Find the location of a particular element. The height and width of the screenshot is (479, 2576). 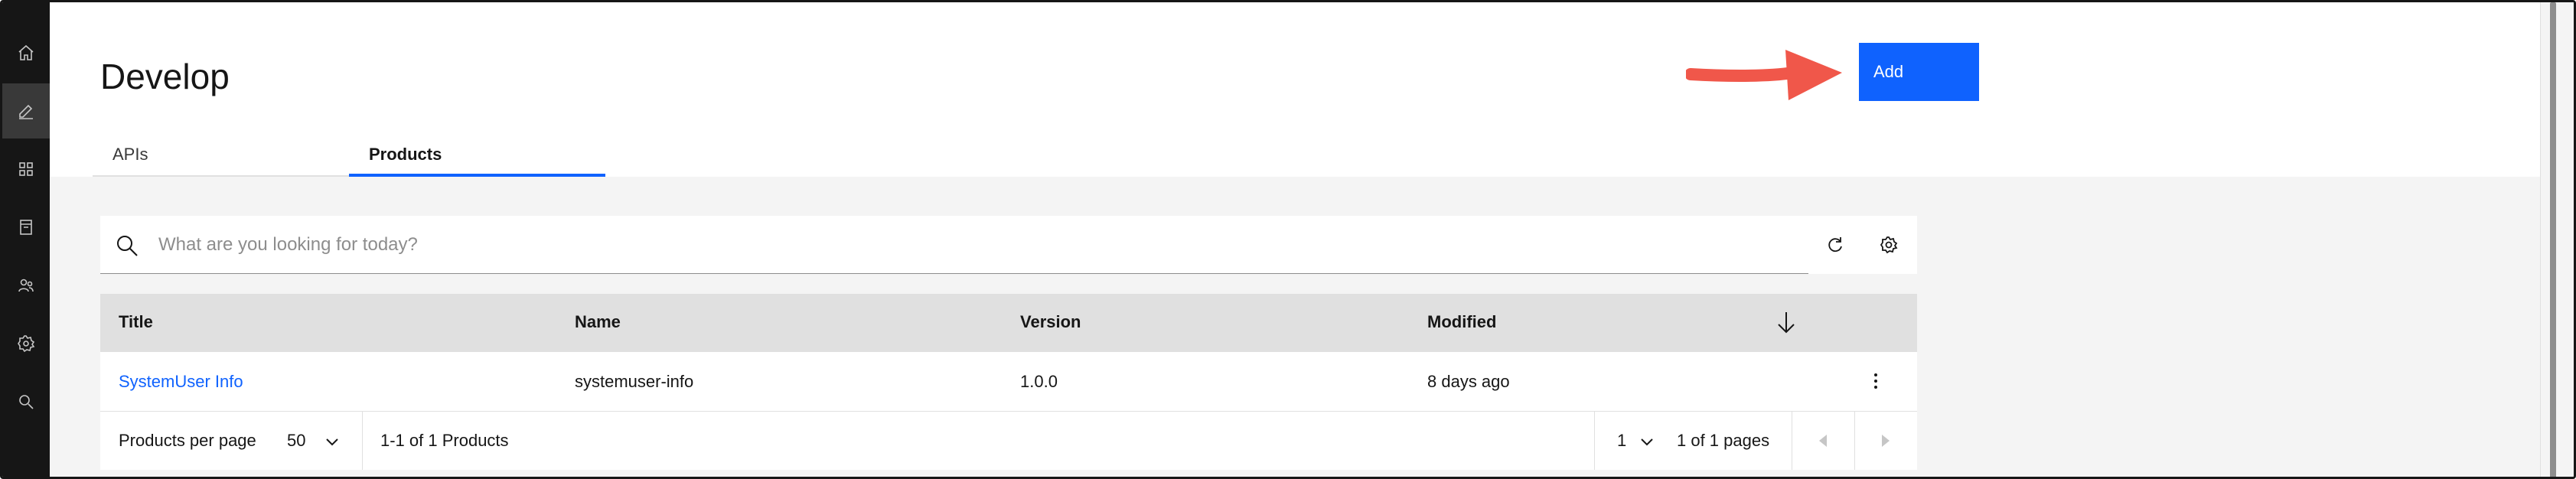

page-select: 1 is located at coordinates (1622, 441).